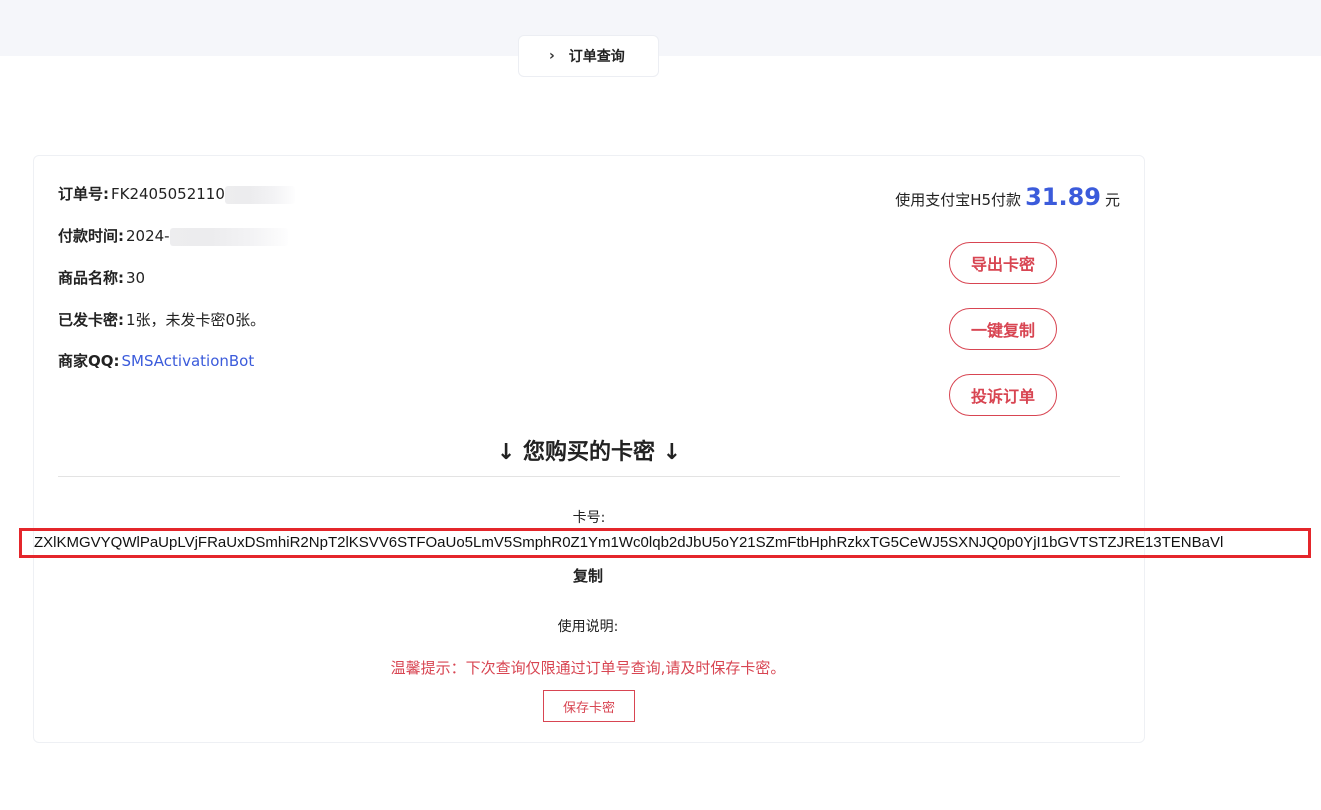  What do you see at coordinates (588, 668) in the screenshot?
I see `warm-tip-text: 温馨提示：下次查询仅限通过订单号查询,请及时保存卡密。` at bounding box center [588, 668].